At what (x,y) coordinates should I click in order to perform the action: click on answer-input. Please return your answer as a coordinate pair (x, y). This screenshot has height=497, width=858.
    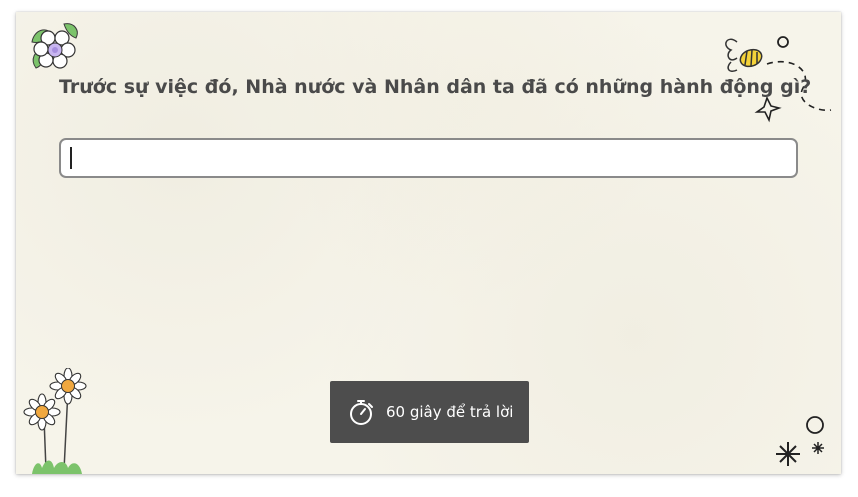
    Looking at the image, I should click on (428, 158).